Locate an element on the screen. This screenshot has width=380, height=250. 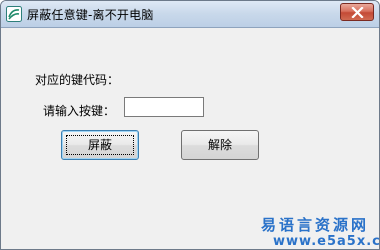
release-button: 解除 is located at coordinates (220, 145).